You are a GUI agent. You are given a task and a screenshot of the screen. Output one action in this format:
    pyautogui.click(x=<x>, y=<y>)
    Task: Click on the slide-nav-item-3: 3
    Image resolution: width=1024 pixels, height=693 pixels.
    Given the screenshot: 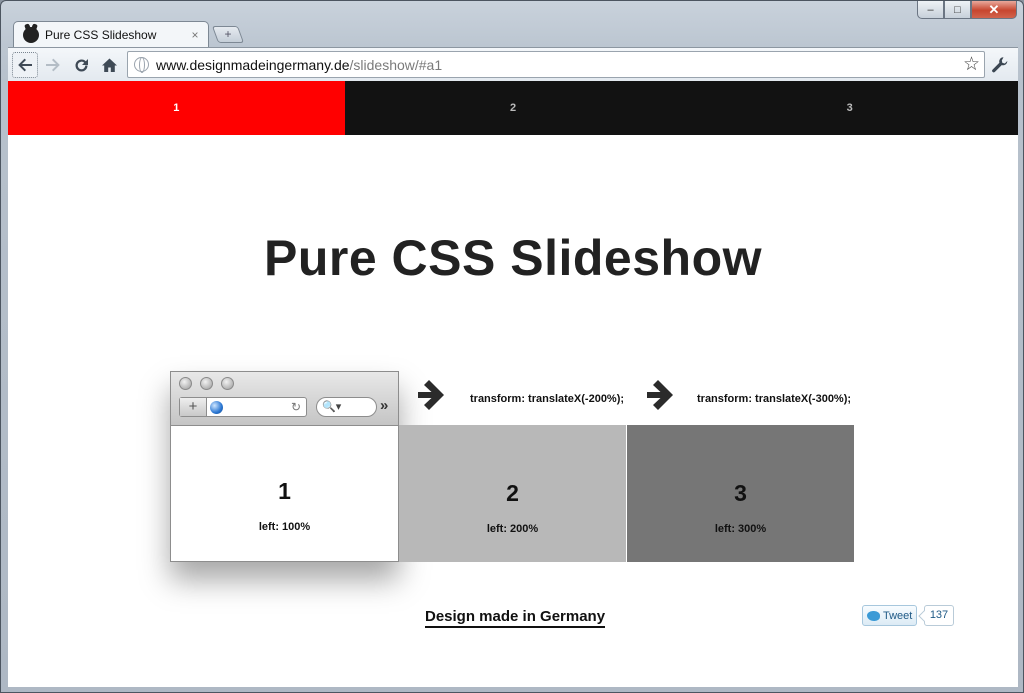 What is the action you would take?
    pyautogui.click(x=849, y=108)
    